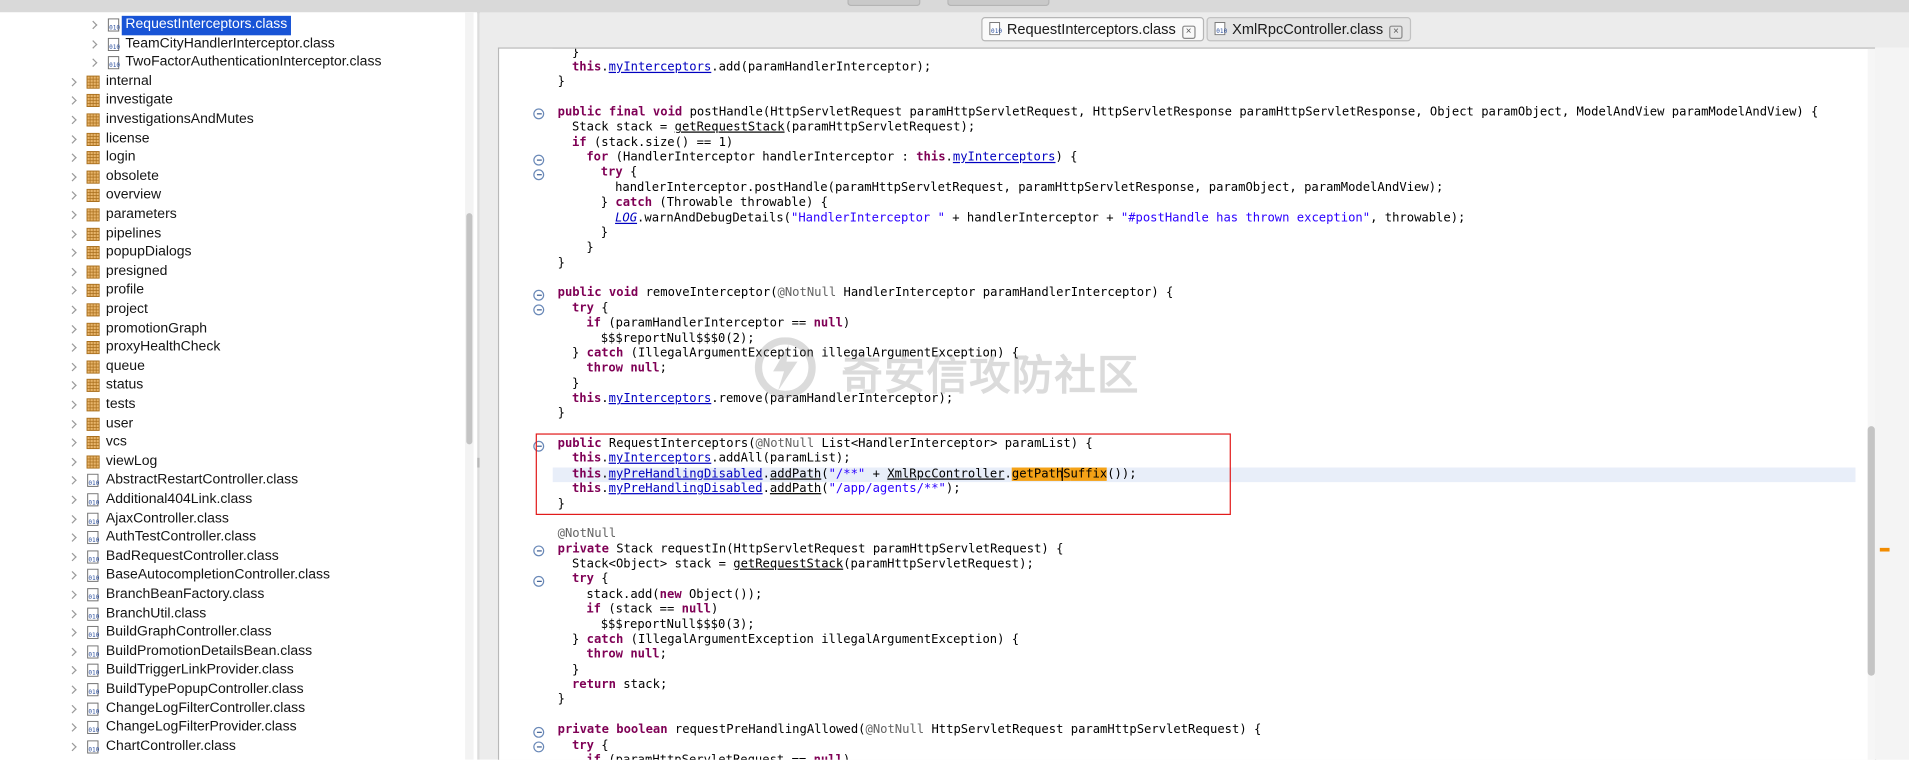 This screenshot has width=1909, height=760. I want to click on toolbar-segment-left, so click(884, 3).